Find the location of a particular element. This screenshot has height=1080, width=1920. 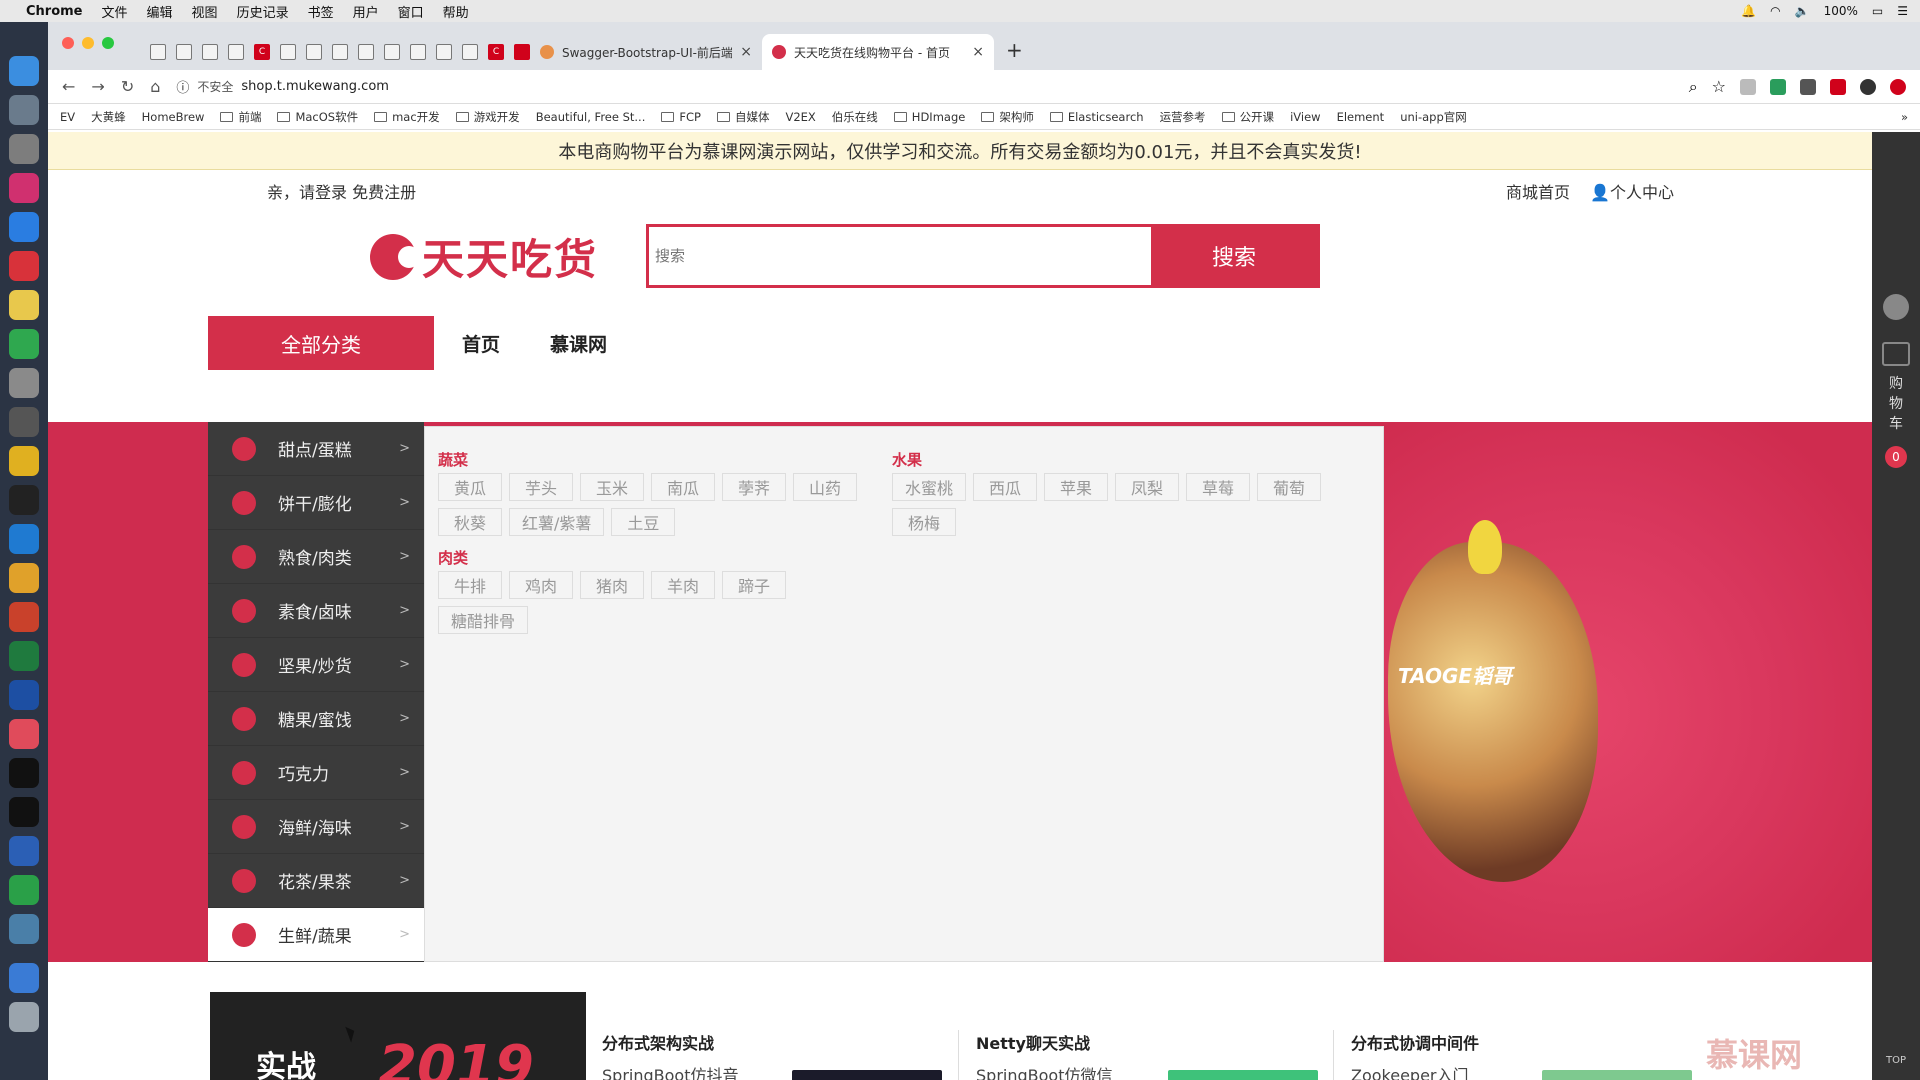

all-categories-button: 全部分类 is located at coordinates (321, 343).